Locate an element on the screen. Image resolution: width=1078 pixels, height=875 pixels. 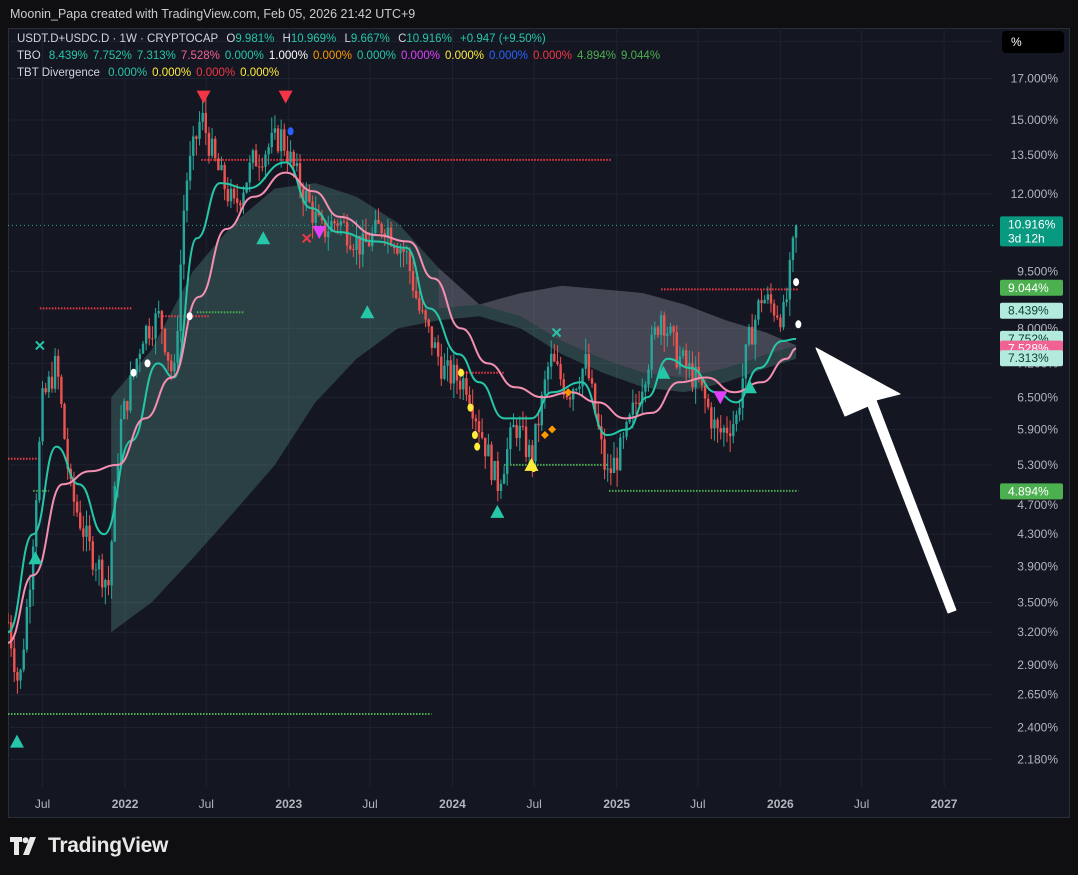
y-axis-tick-label: 15.000% is located at coordinates (1035, 120).